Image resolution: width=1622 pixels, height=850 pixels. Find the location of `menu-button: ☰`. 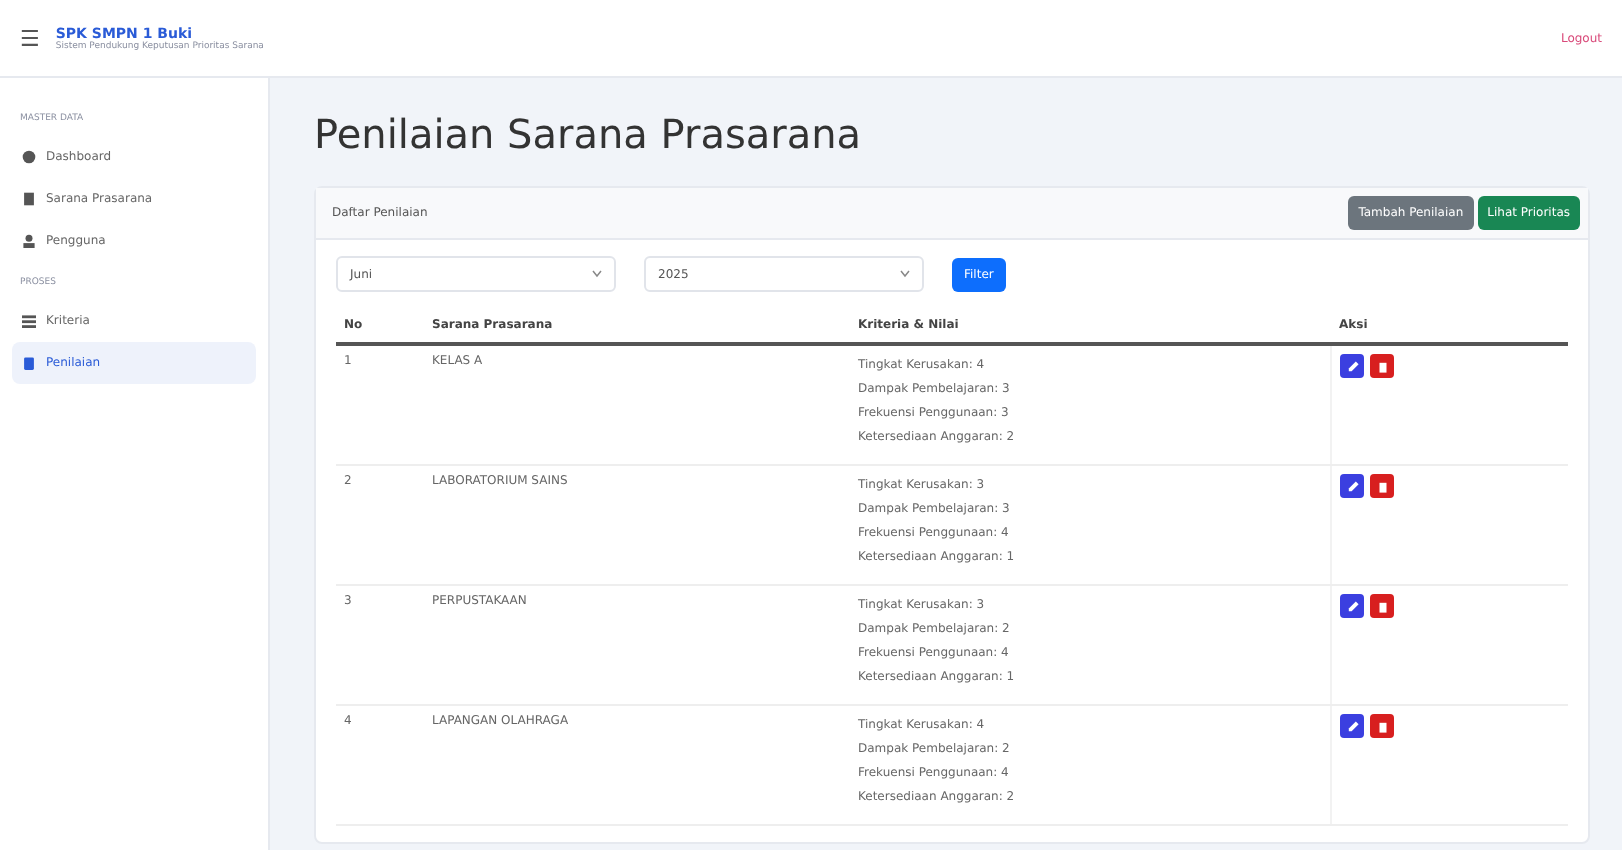

menu-button: ☰ is located at coordinates (30, 38).